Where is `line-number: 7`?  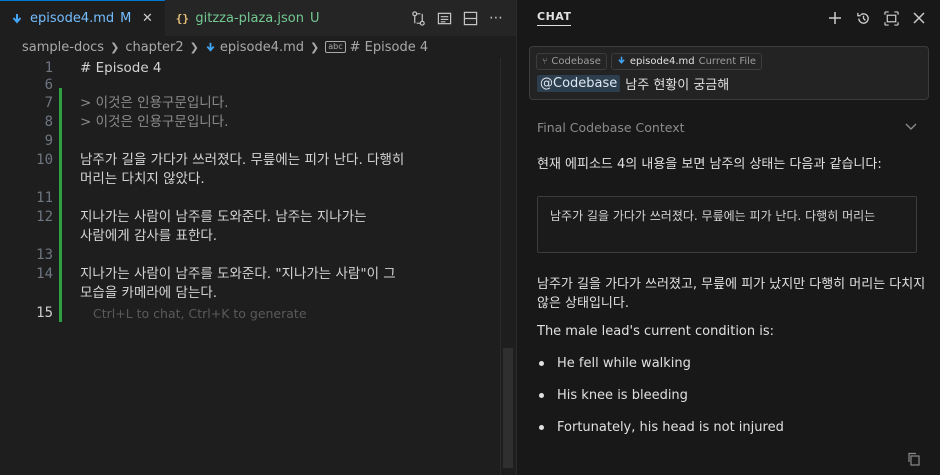 line-number: 7 is located at coordinates (48, 103).